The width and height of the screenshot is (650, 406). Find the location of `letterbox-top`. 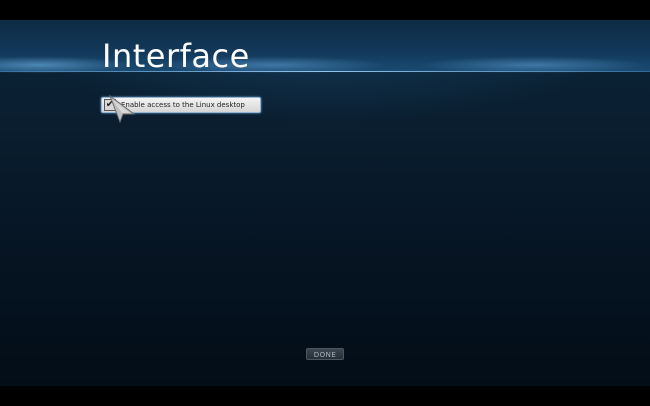

letterbox-top is located at coordinates (325, 10).